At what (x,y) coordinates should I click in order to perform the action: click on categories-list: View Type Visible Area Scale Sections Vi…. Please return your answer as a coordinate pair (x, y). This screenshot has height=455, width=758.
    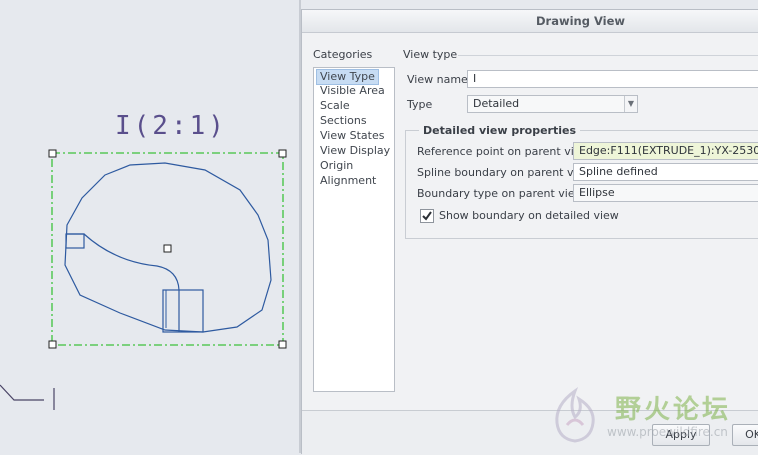
    Looking at the image, I should click on (354, 229).